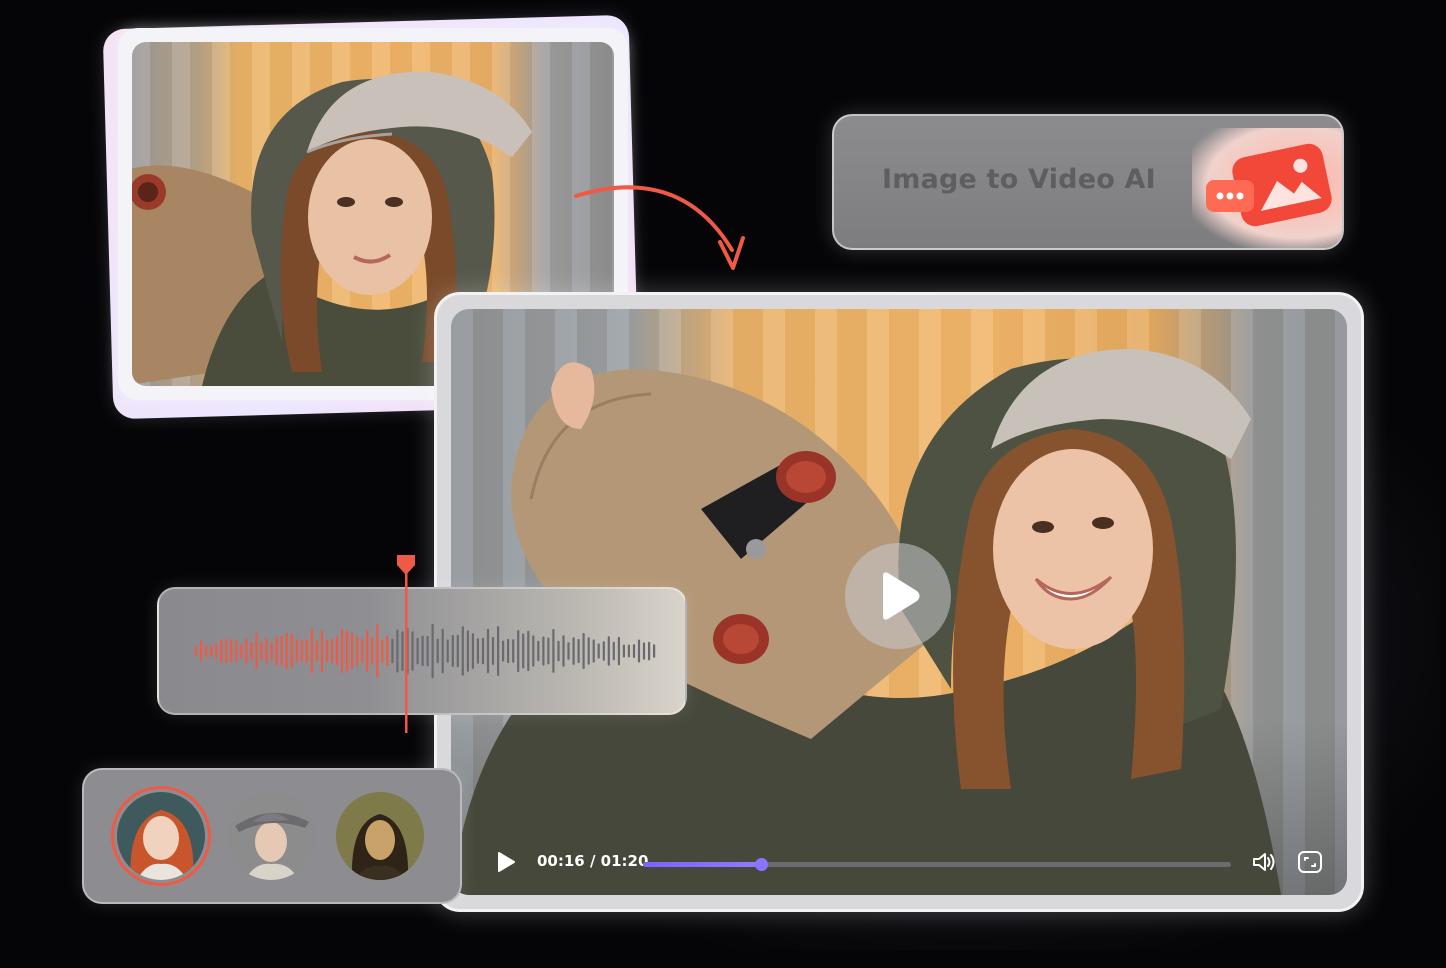 Image resolution: width=1446 pixels, height=968 pixels. What do you see at coordinates (593, 861) in the screenshot?
I see `time-display: 00:16 / 01:20` at bounding box center [593, 861].